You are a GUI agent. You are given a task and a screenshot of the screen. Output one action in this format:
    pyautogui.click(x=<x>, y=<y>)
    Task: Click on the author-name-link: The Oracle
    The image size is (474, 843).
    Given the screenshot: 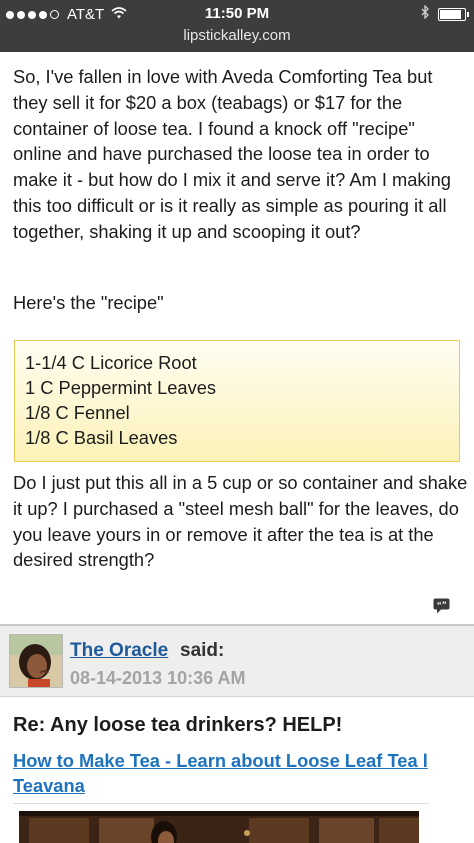 What is the action you would take?
    pyautogui.click(x=119, y=651)
    